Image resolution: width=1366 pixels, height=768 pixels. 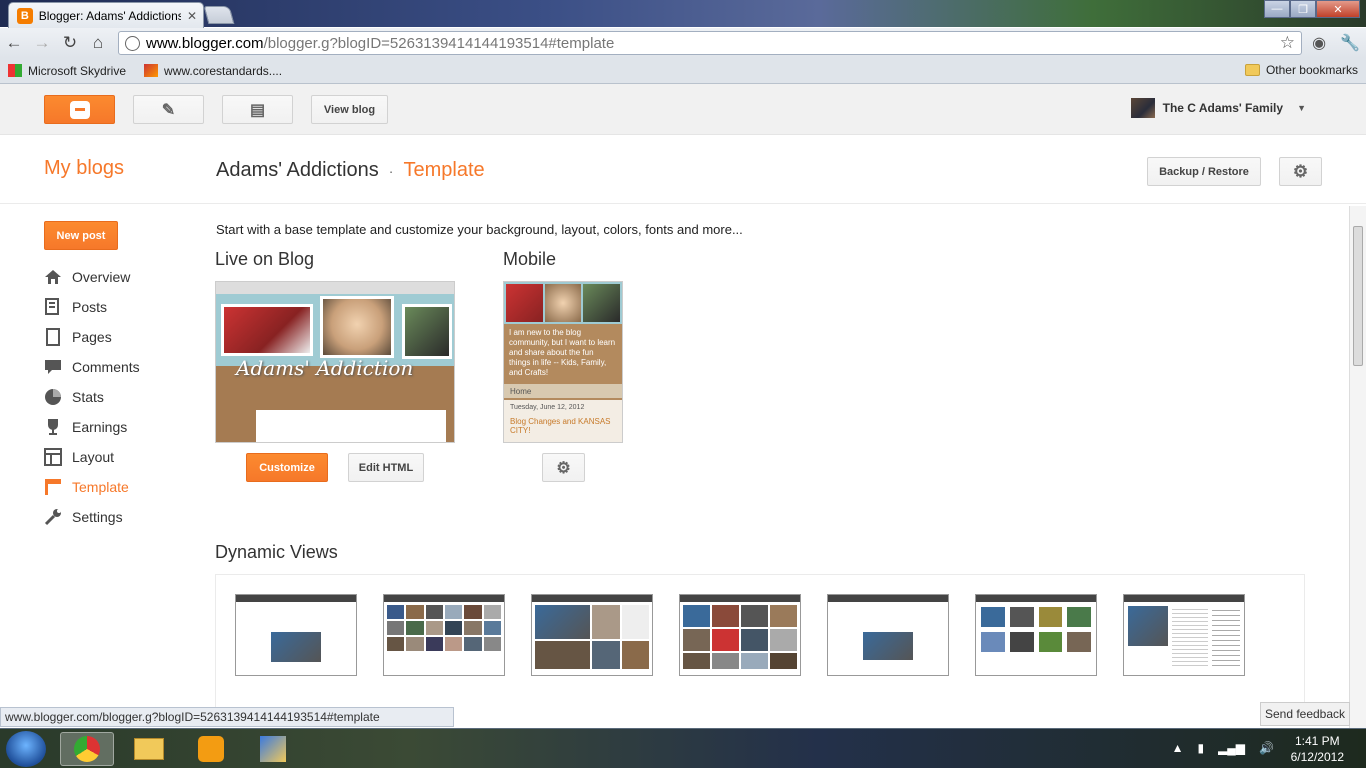 What do you see at coordinates (683, 748) in the screenshot?
I see `windows-taskbar: ▲ ▮ ▂▄▆ 🔊 1:41 PM 6/12/2012` at bounding box center [683, 748].